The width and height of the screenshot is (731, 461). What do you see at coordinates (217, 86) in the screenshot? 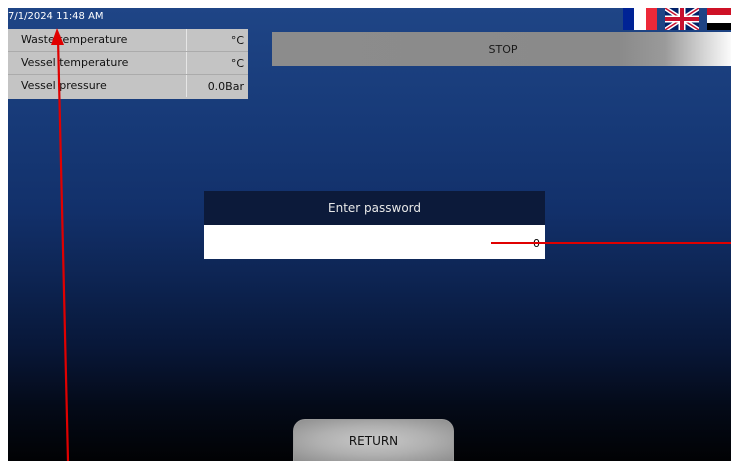
I see `reading-value: 0.0Bar` at bounding box center [217, 86].